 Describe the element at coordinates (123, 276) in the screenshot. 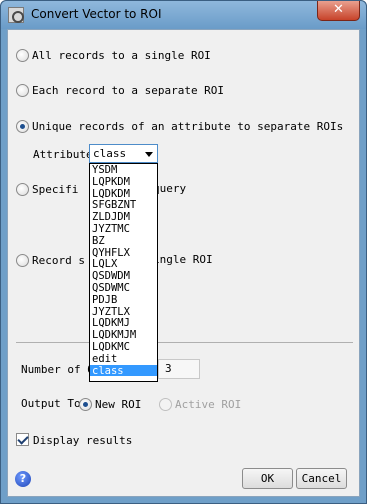

I see `attribute-option: QSDWDM` at that location.